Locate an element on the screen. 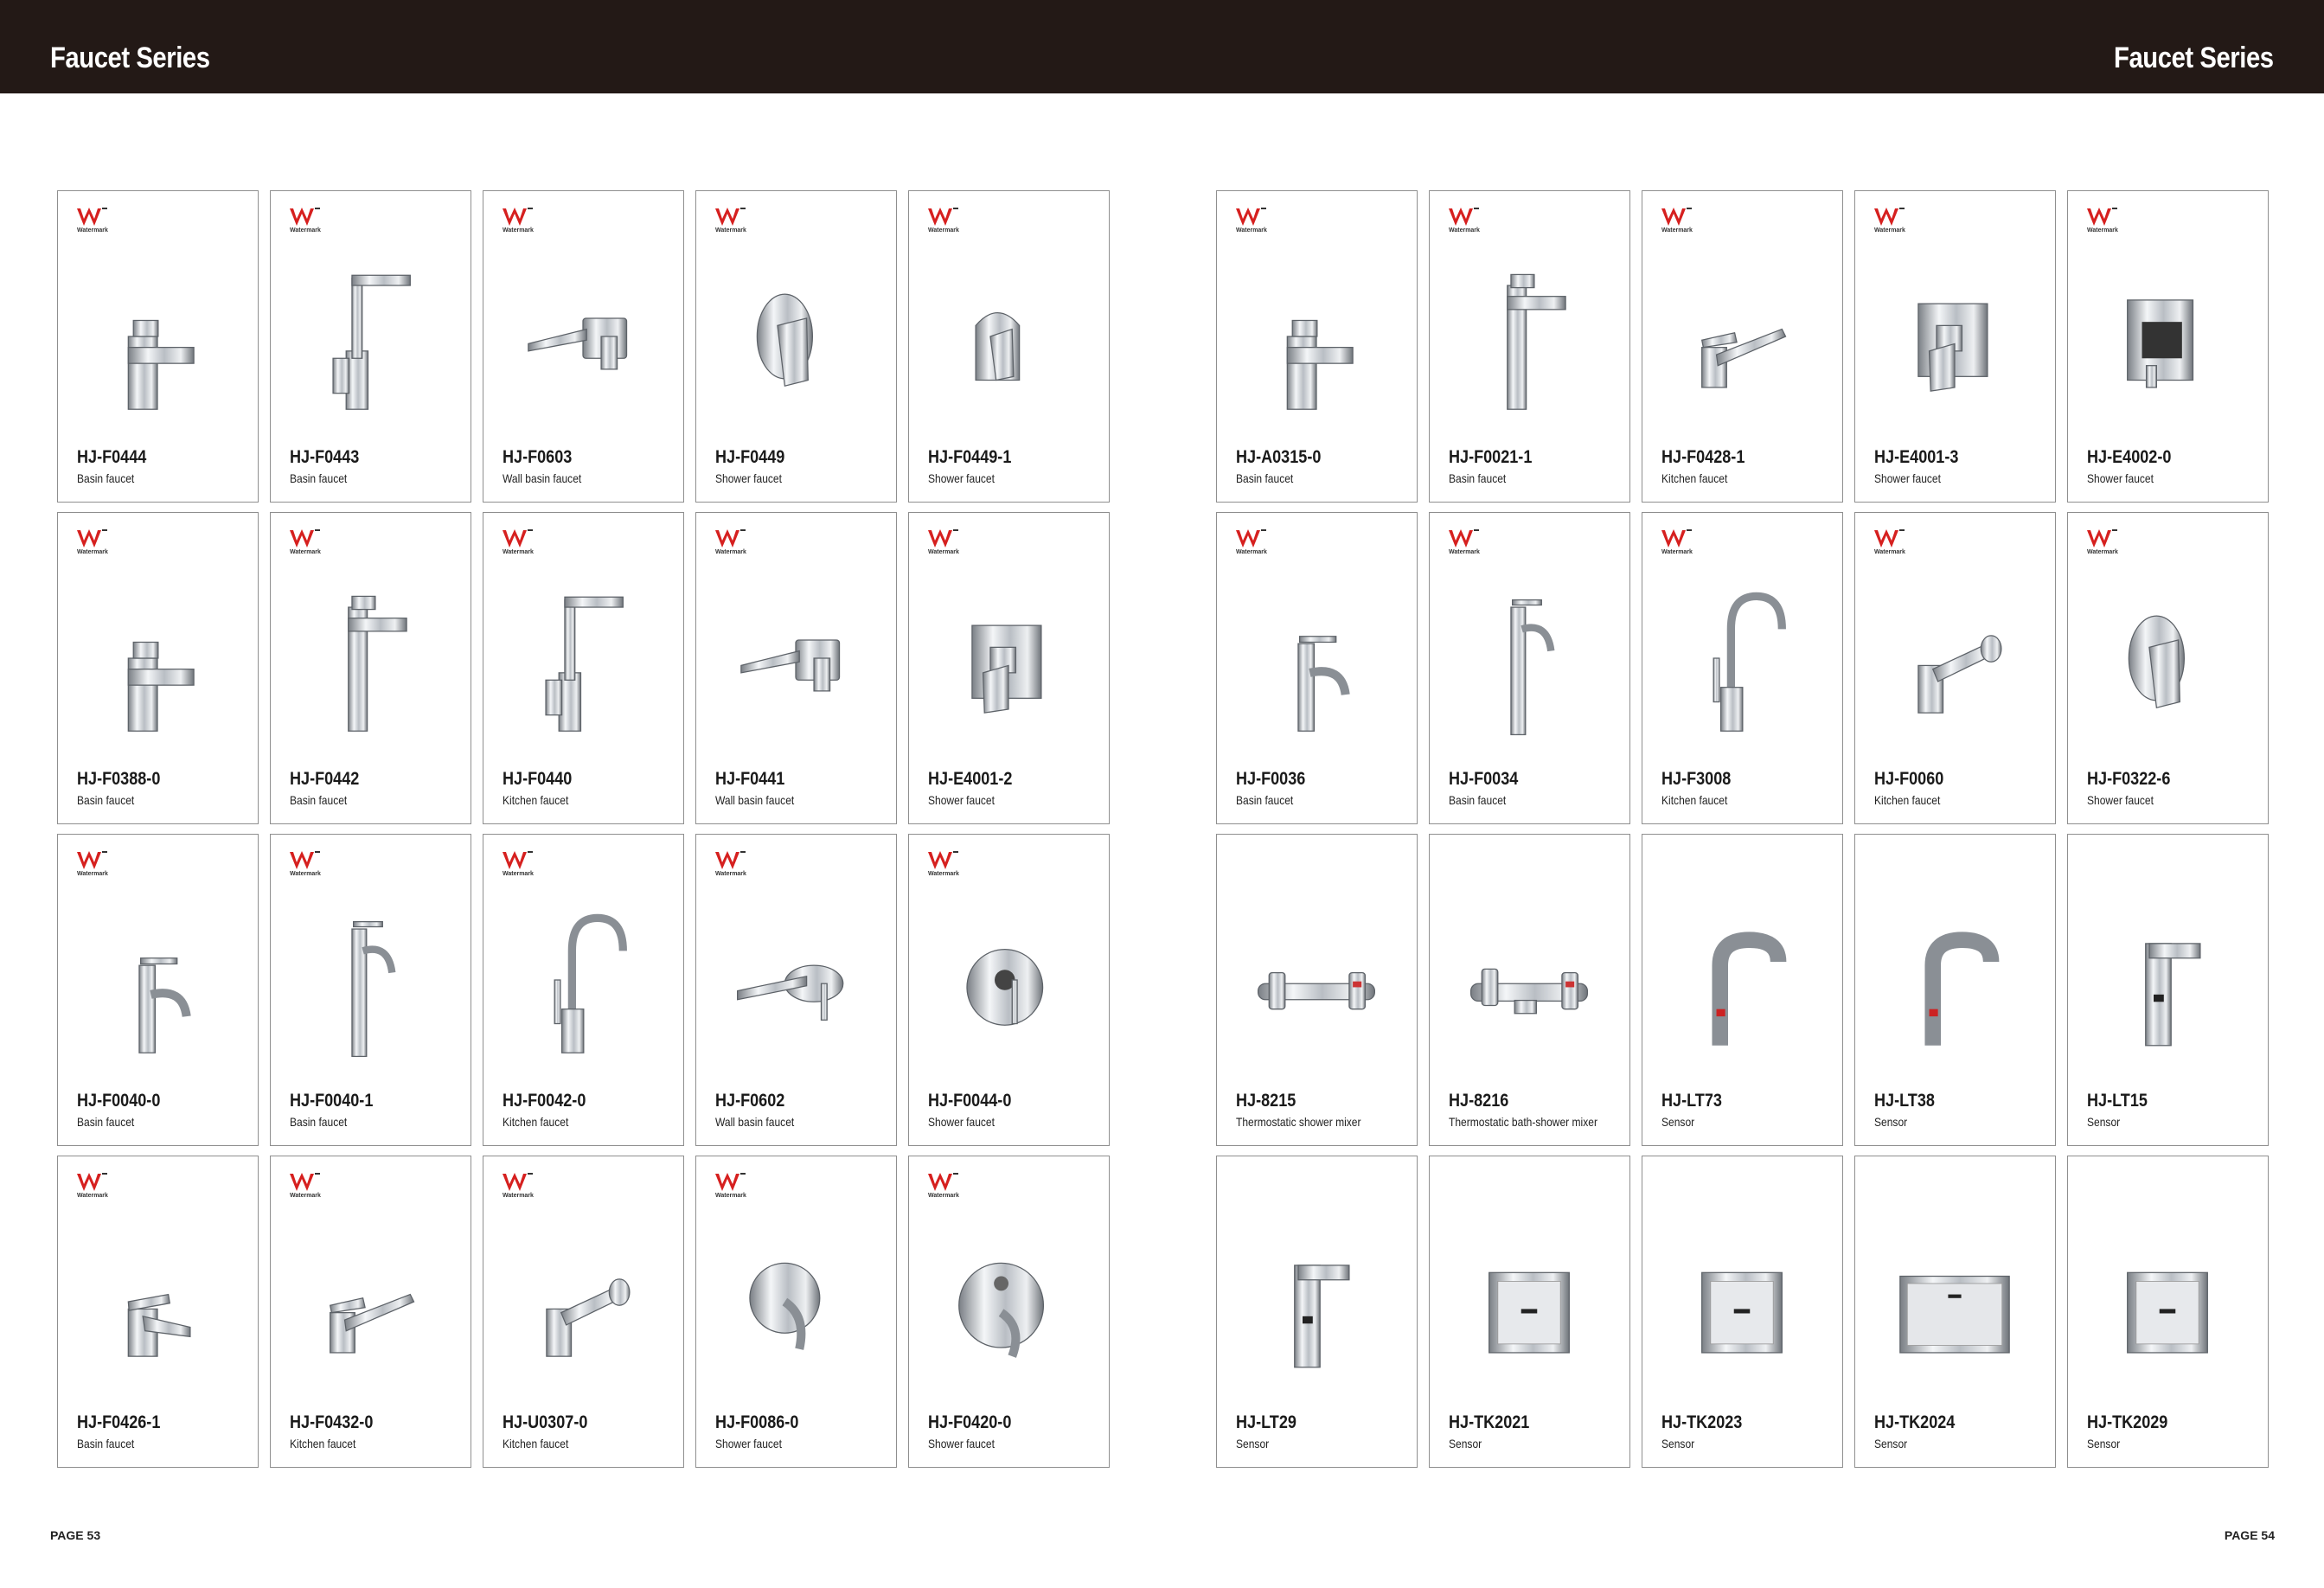  product-model: HJ-F0021-1 is located at coordinates (1491, 457).